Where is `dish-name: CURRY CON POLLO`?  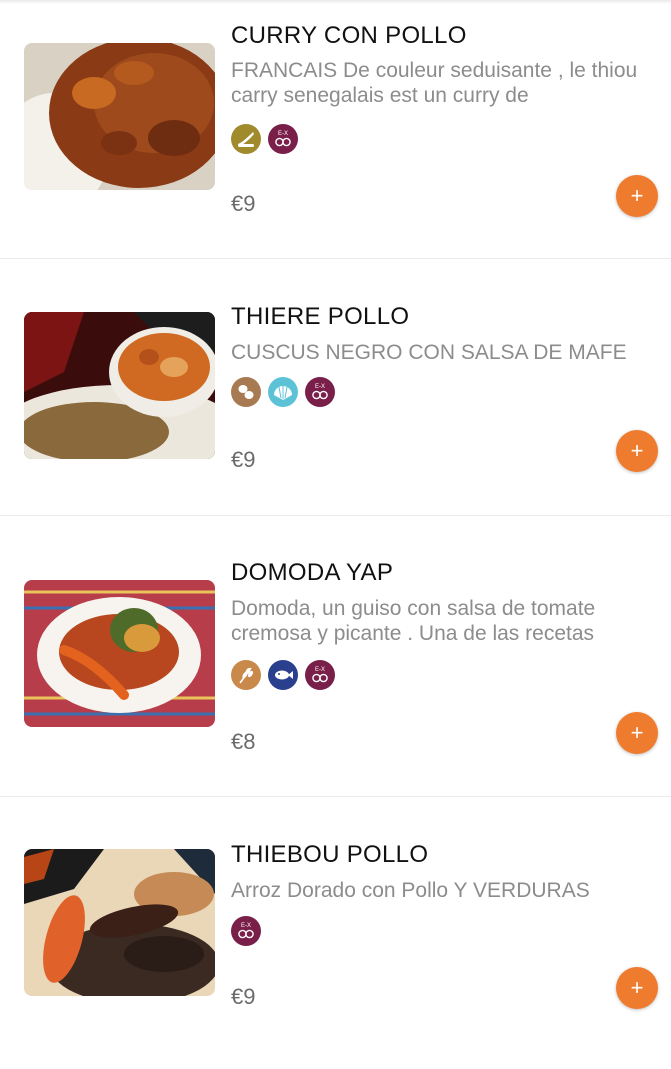
dish-name: CURRY CON POLLO is located at coordinates (349, 35).